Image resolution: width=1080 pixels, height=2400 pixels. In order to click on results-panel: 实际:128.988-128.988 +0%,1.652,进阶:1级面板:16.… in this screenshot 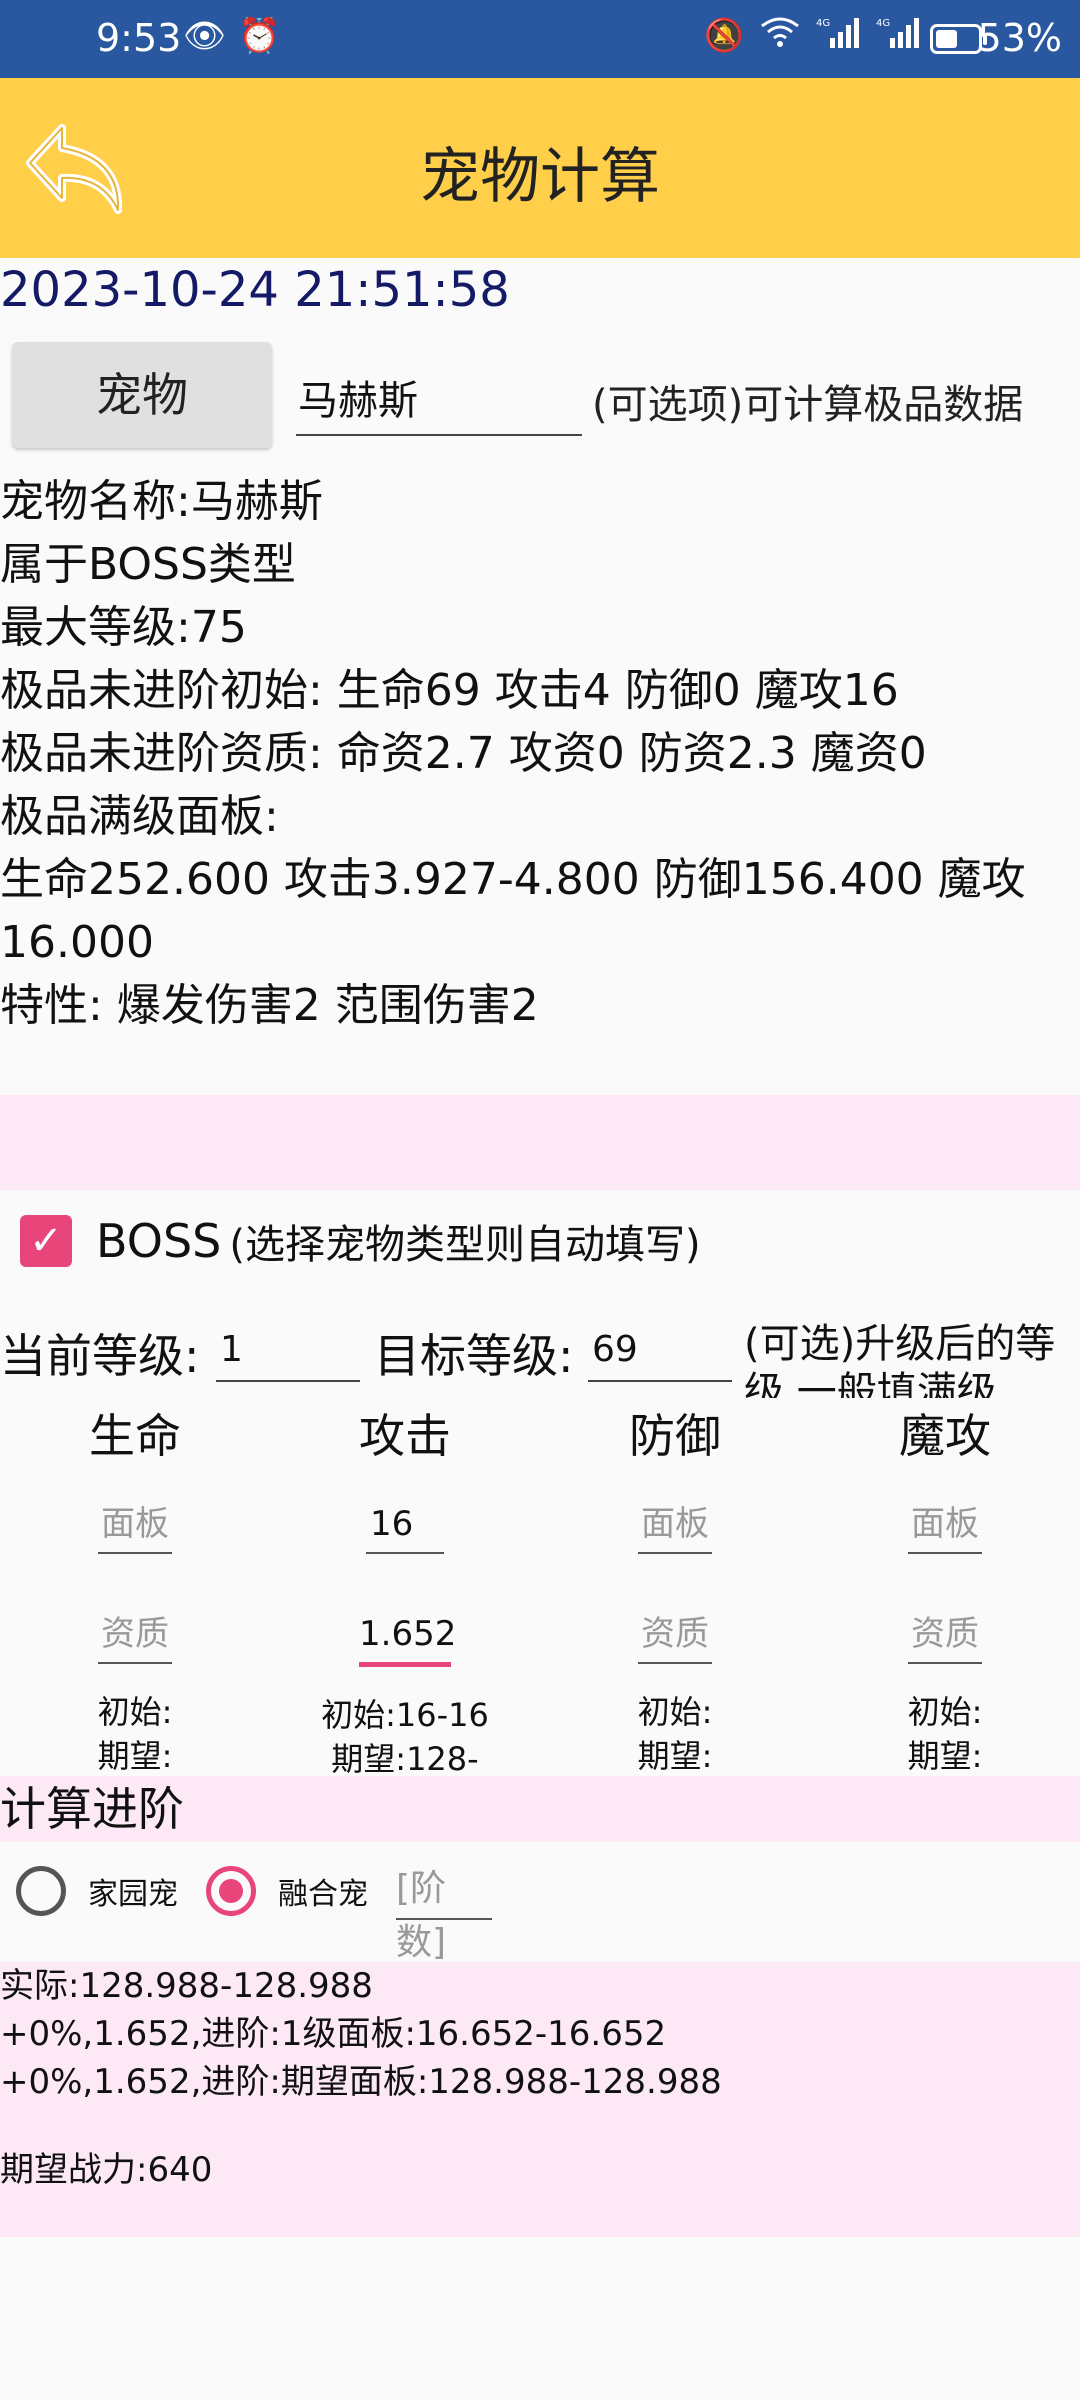, I will do `click(540, 2099)`.